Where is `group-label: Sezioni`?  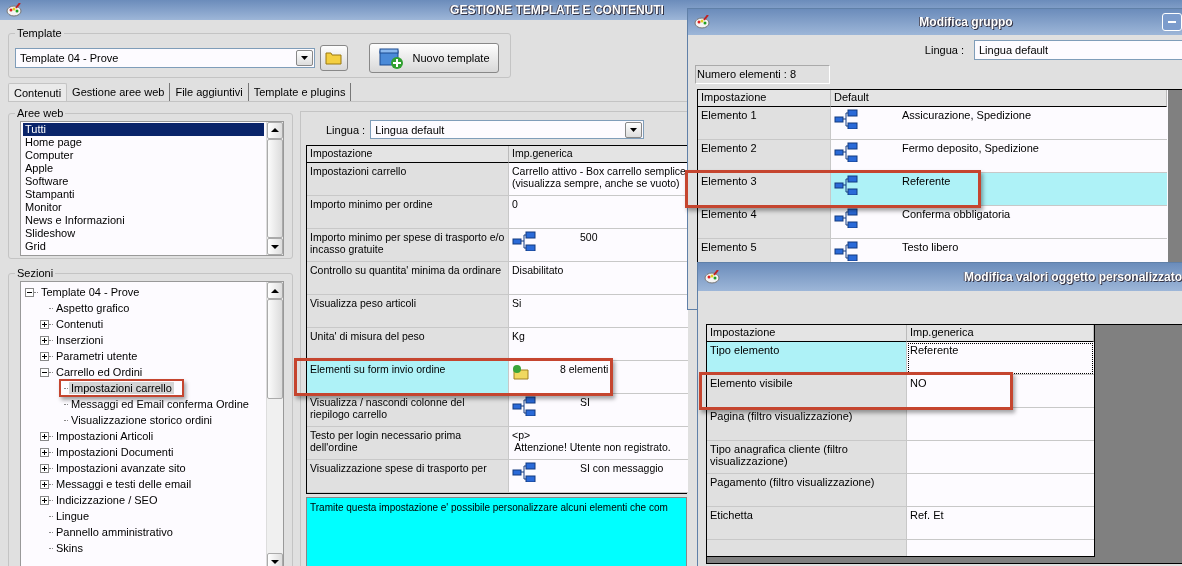 group-label: Sezioni is located at coordinates (35, 273).